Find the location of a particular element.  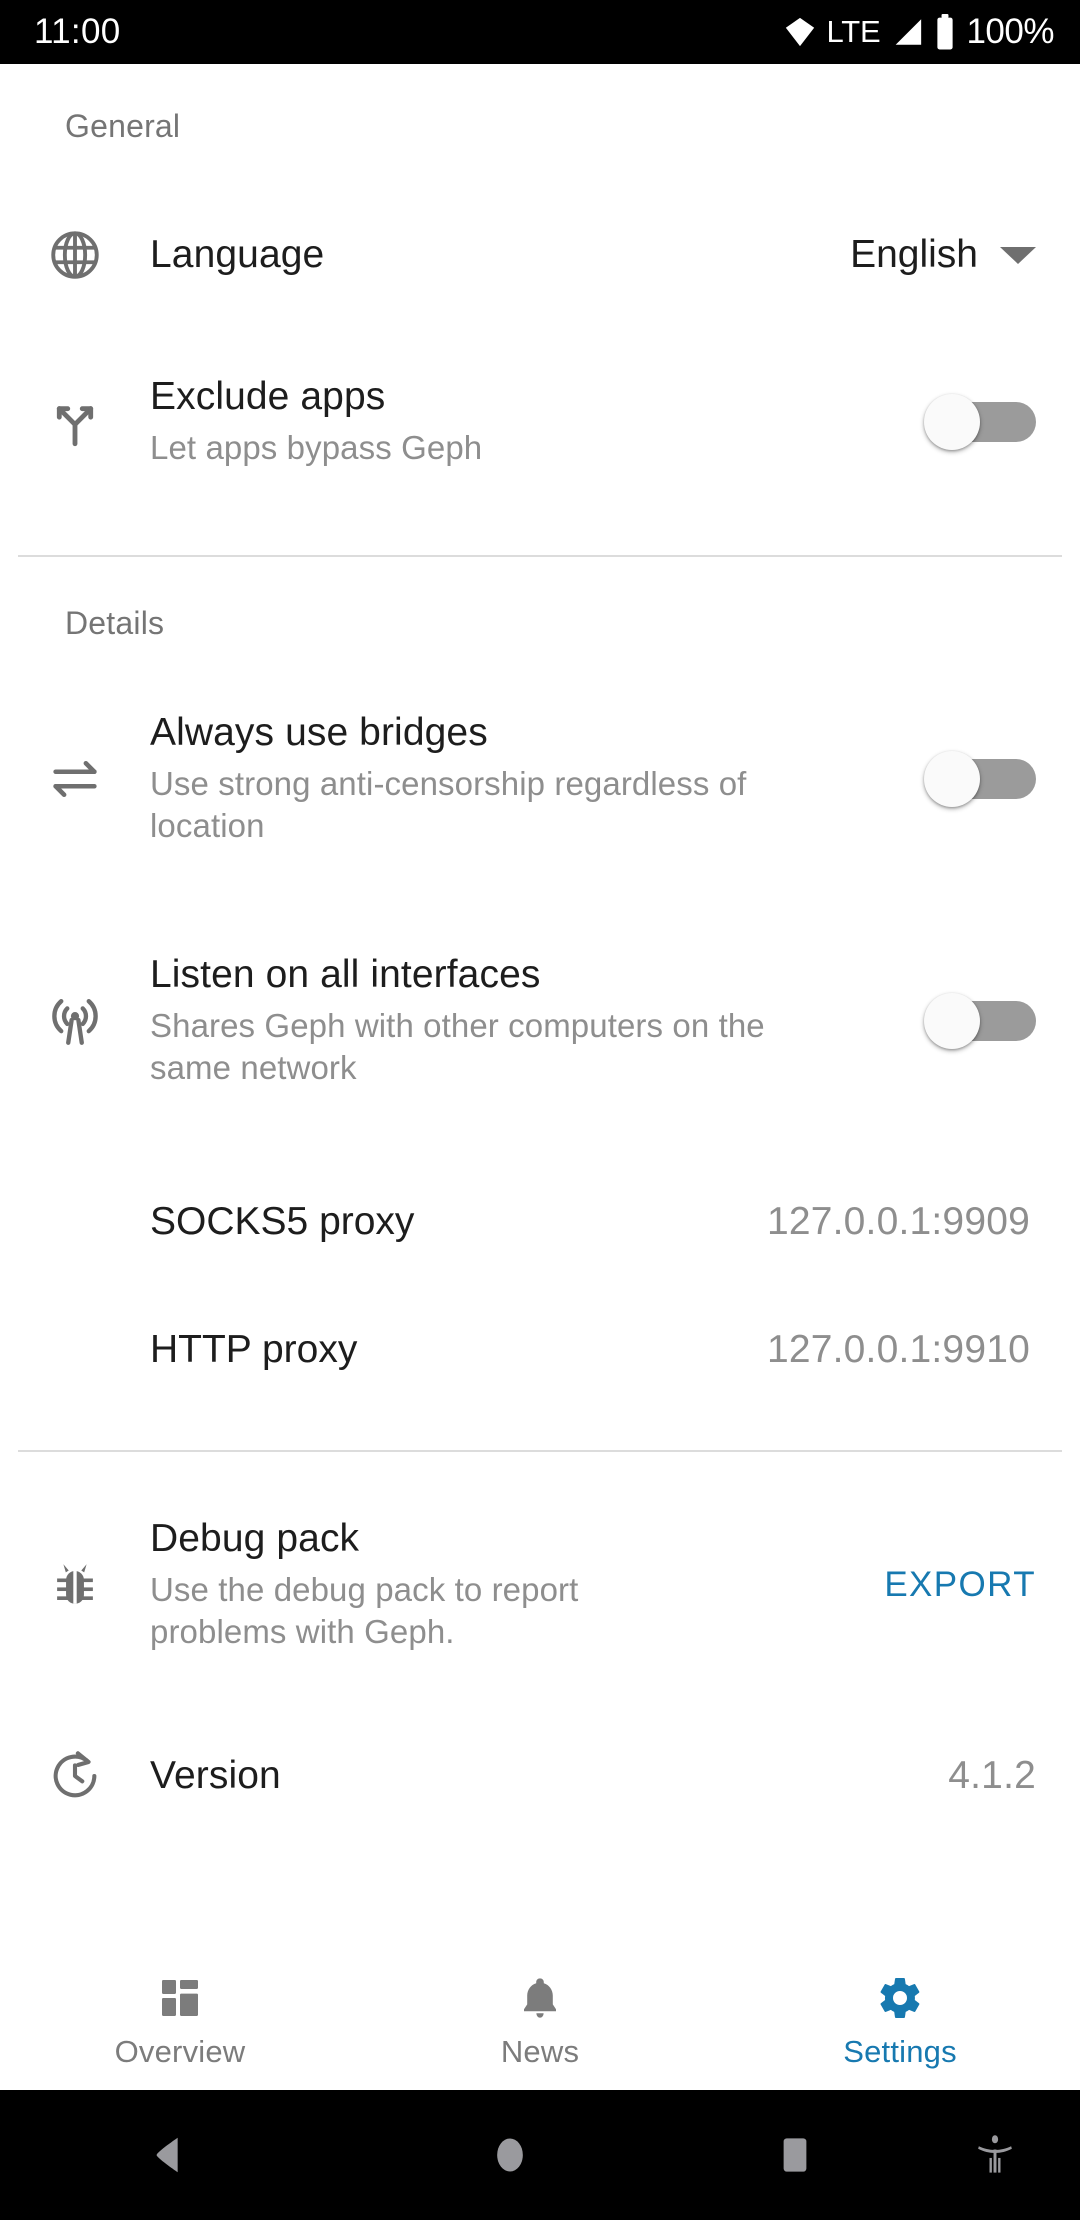

exclude-apps-toggle is located at coordinates (980, 422).